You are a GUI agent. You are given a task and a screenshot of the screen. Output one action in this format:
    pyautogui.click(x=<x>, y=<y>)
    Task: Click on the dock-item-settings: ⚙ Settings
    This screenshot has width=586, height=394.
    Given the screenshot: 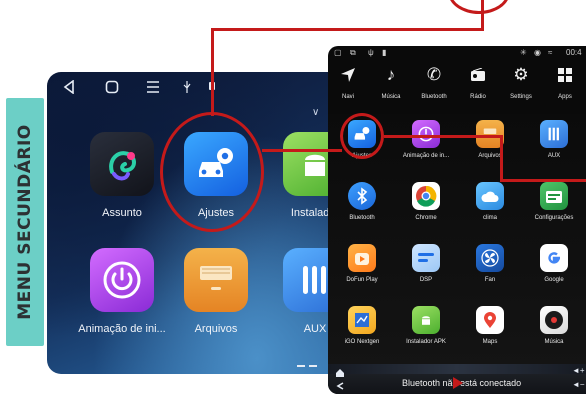 What is the action you would take?
    pyautogui.click(x=521, y=81)
    